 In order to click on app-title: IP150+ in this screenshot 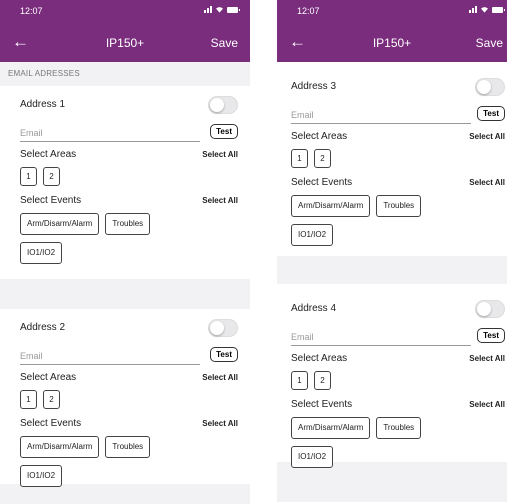, I will do `click(392, 43)`.